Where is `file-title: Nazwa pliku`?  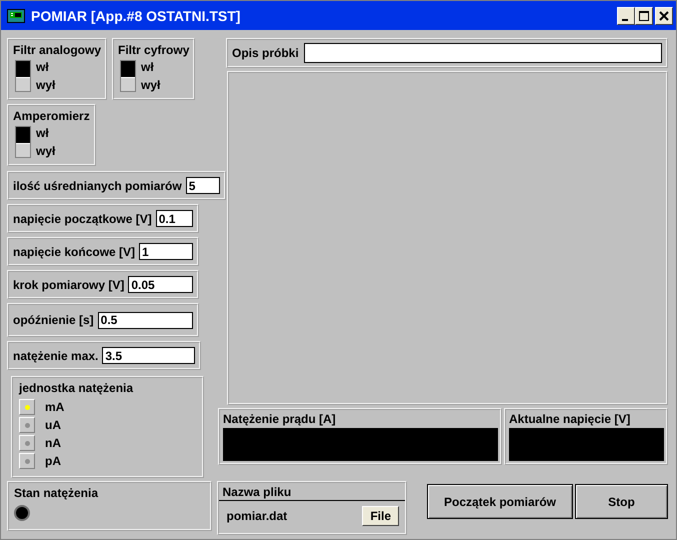 file-title: Nazwa pliku is located at coordinates (311, 493).